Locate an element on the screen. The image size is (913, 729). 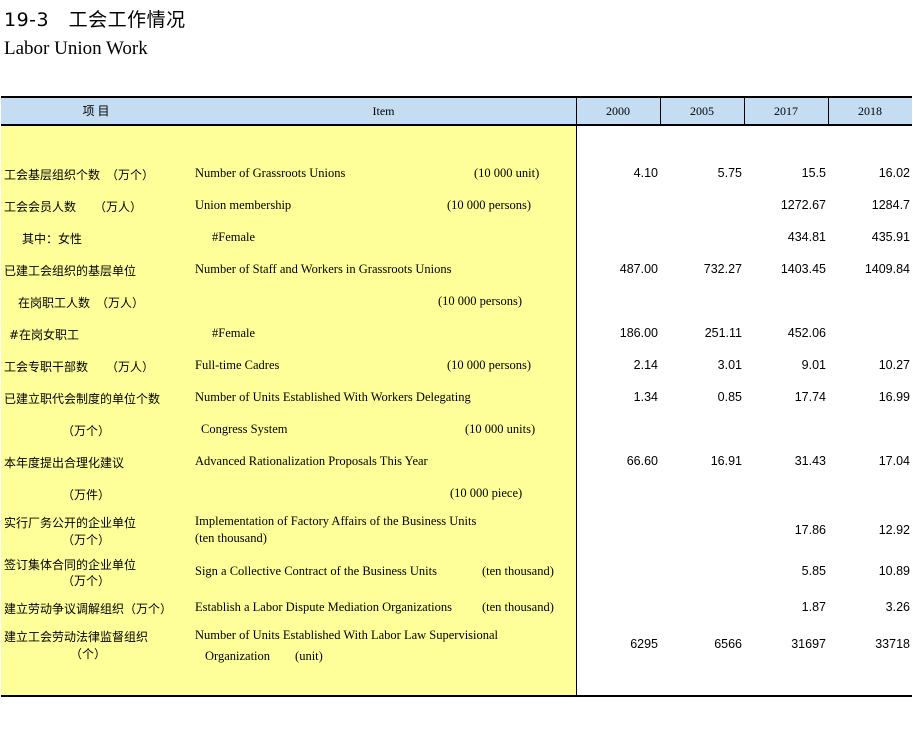
cell-value: 4.10 is located at coordinates (645, 173).